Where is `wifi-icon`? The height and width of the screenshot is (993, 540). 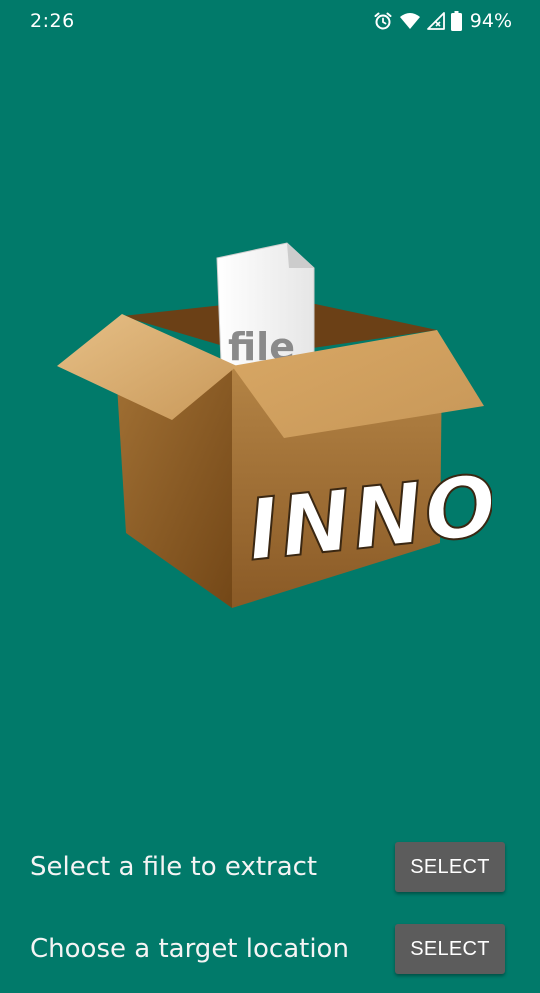 wifi-icon is located at coordinates (410, 21).